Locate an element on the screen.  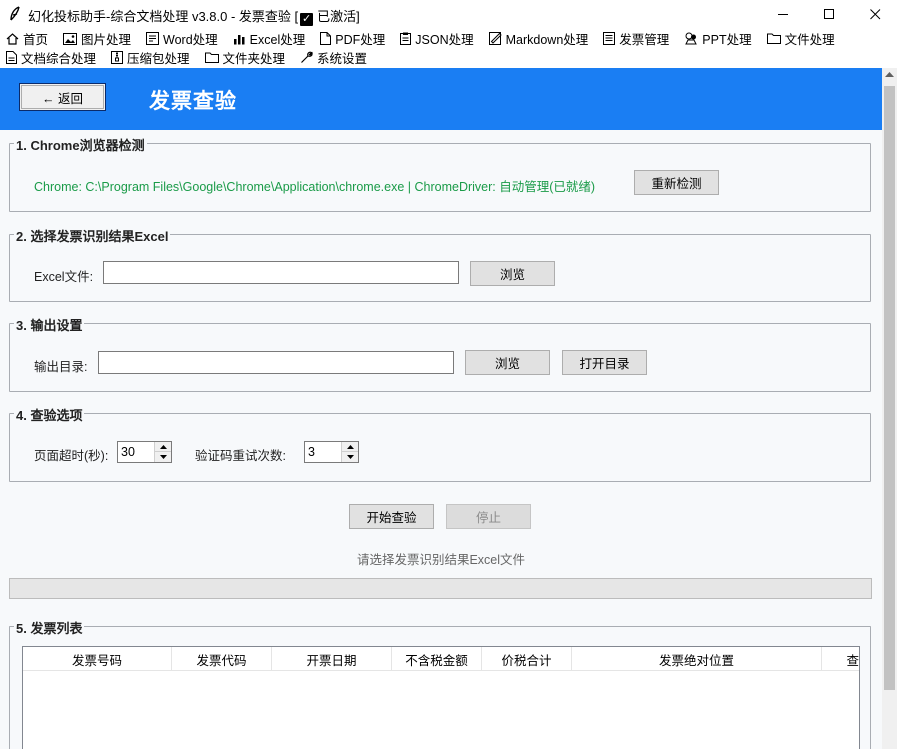
menu-item-label: Excel处理 is located at coordinates (277, 40).